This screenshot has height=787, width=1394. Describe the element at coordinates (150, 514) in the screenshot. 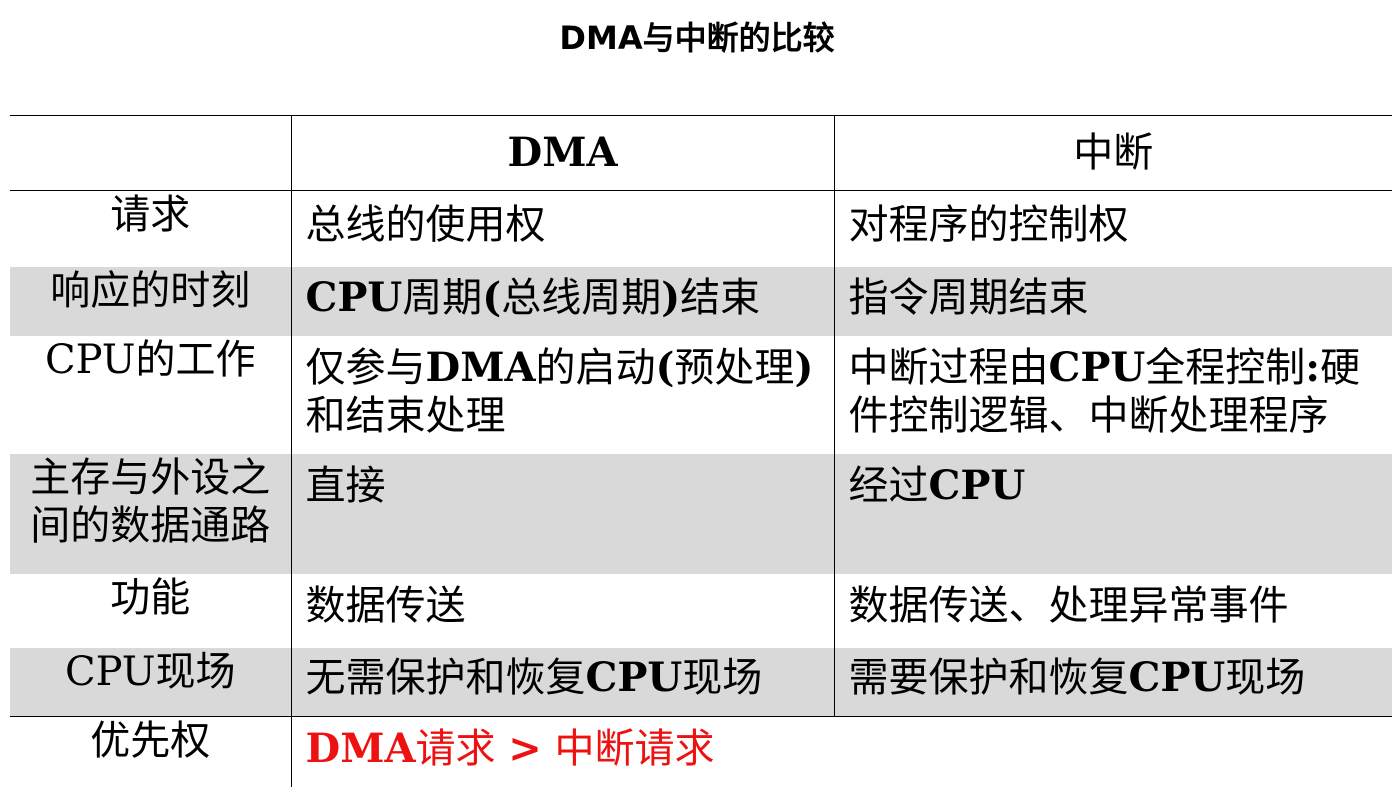

I see `row-label: 主存与外设之间的数据通路` at that location.